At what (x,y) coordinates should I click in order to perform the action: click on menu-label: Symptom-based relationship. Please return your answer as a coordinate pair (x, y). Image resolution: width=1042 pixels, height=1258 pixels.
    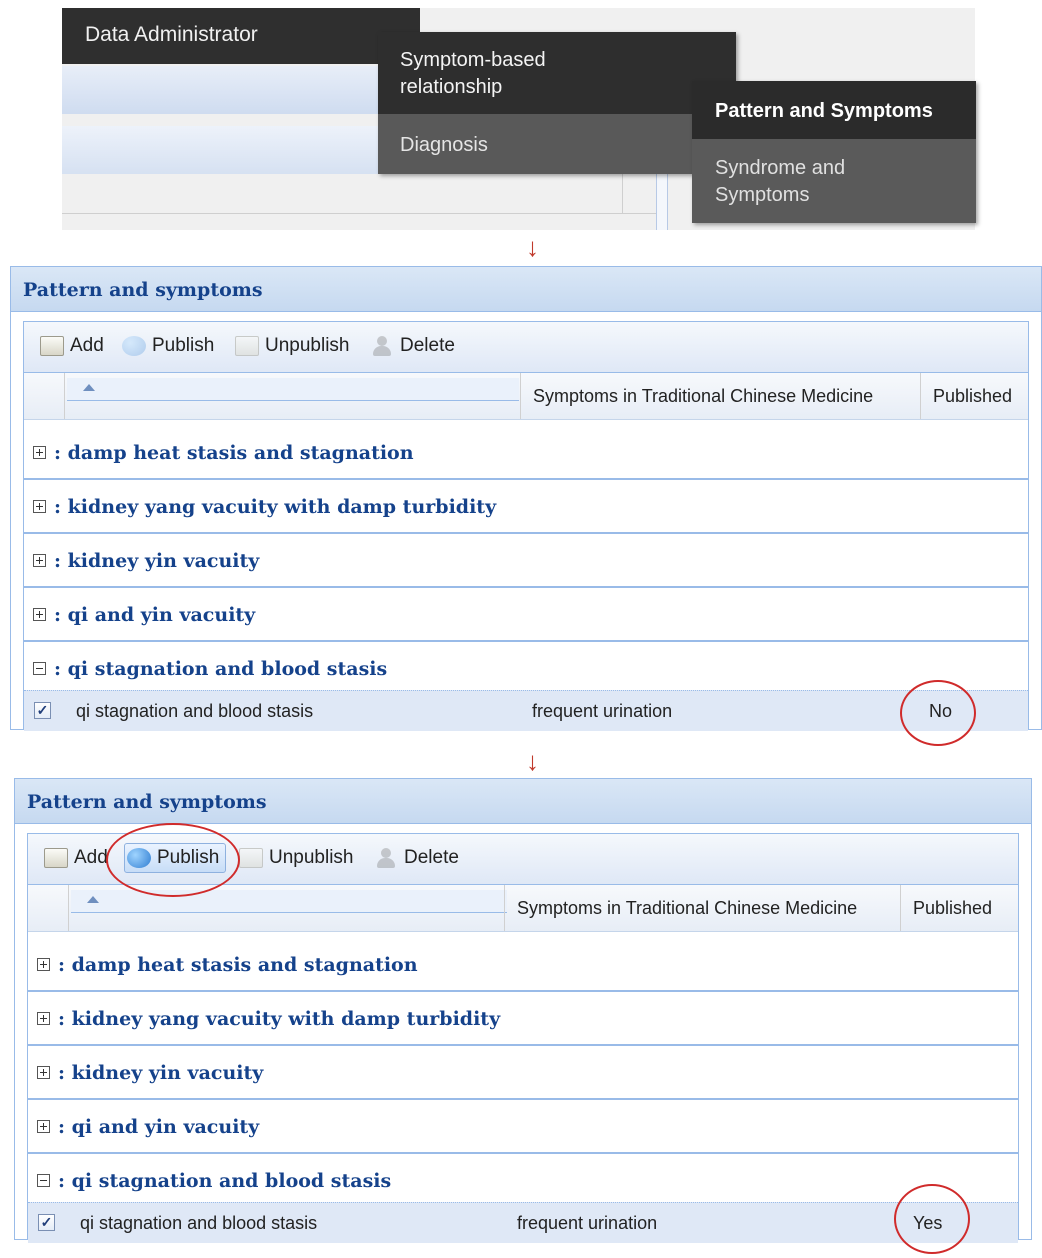
    Looking at the image, I should click on (473, 73).